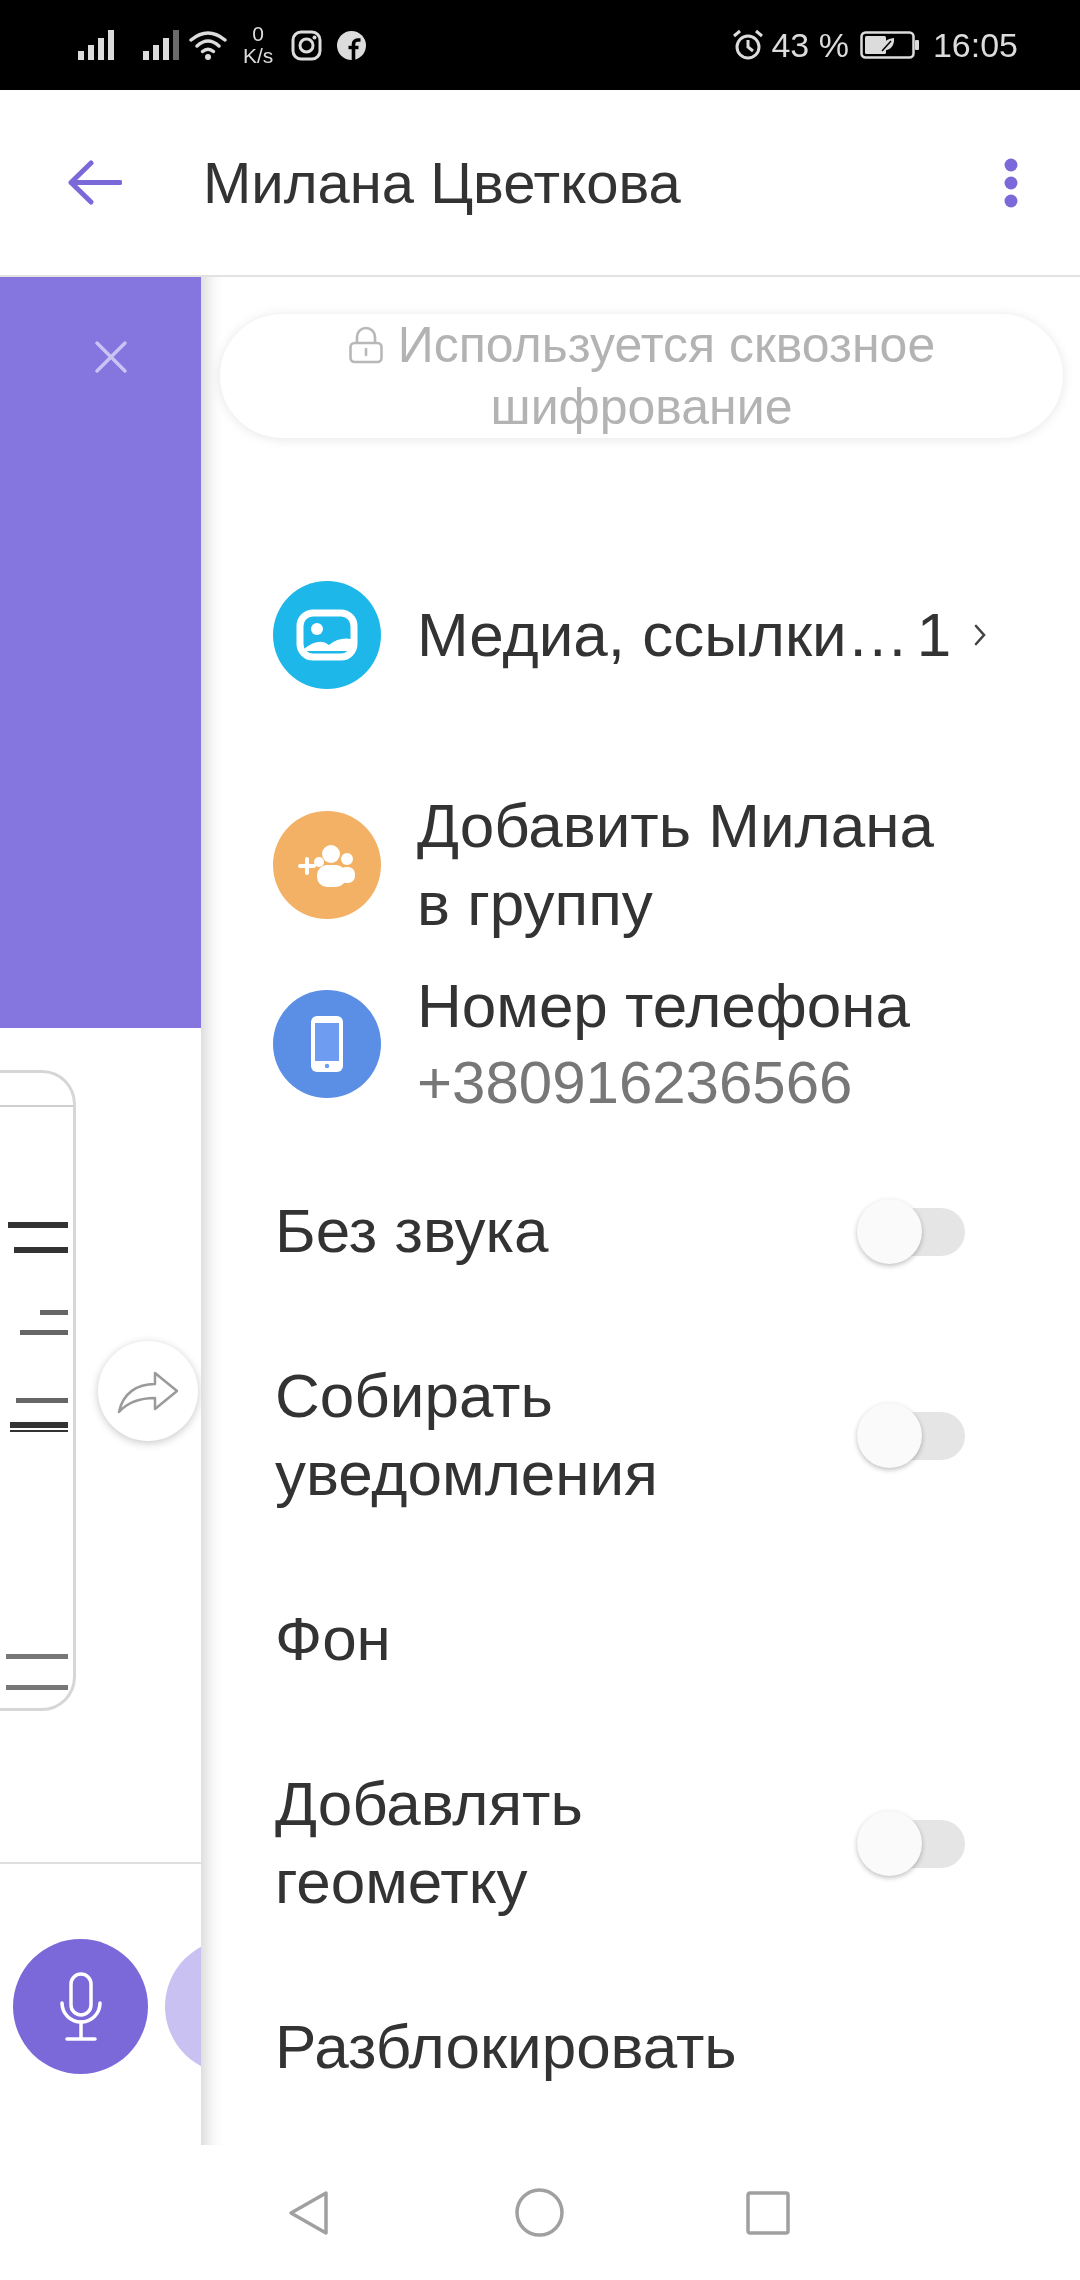 This screenshot has height=2280, width=1080. Describe the element at coordinates (208, 45) in the screenshot. I see `wifi-icon` at that location.